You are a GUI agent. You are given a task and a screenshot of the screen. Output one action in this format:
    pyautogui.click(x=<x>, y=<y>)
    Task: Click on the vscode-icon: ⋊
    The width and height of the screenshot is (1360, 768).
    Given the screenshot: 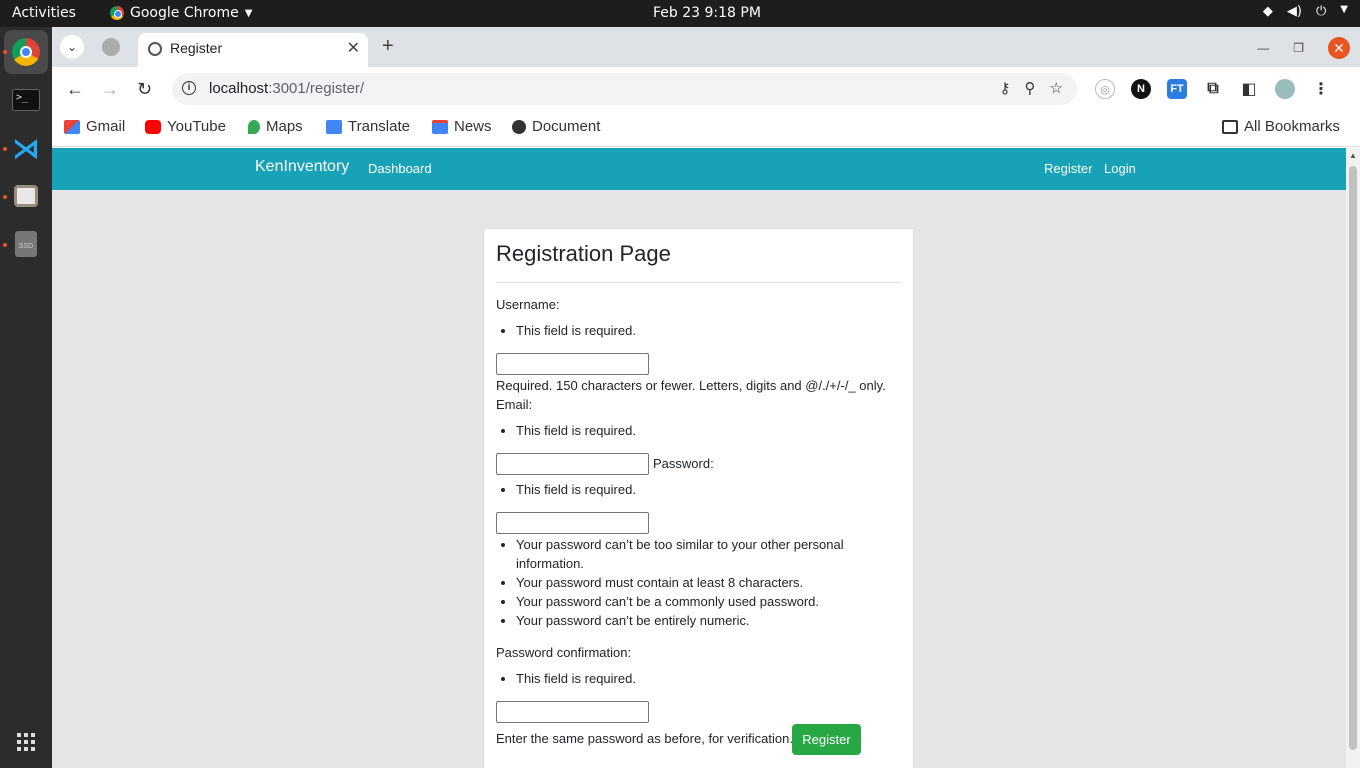 What is the action you would take?
    pyautogui.click(x=26, y=148)
    